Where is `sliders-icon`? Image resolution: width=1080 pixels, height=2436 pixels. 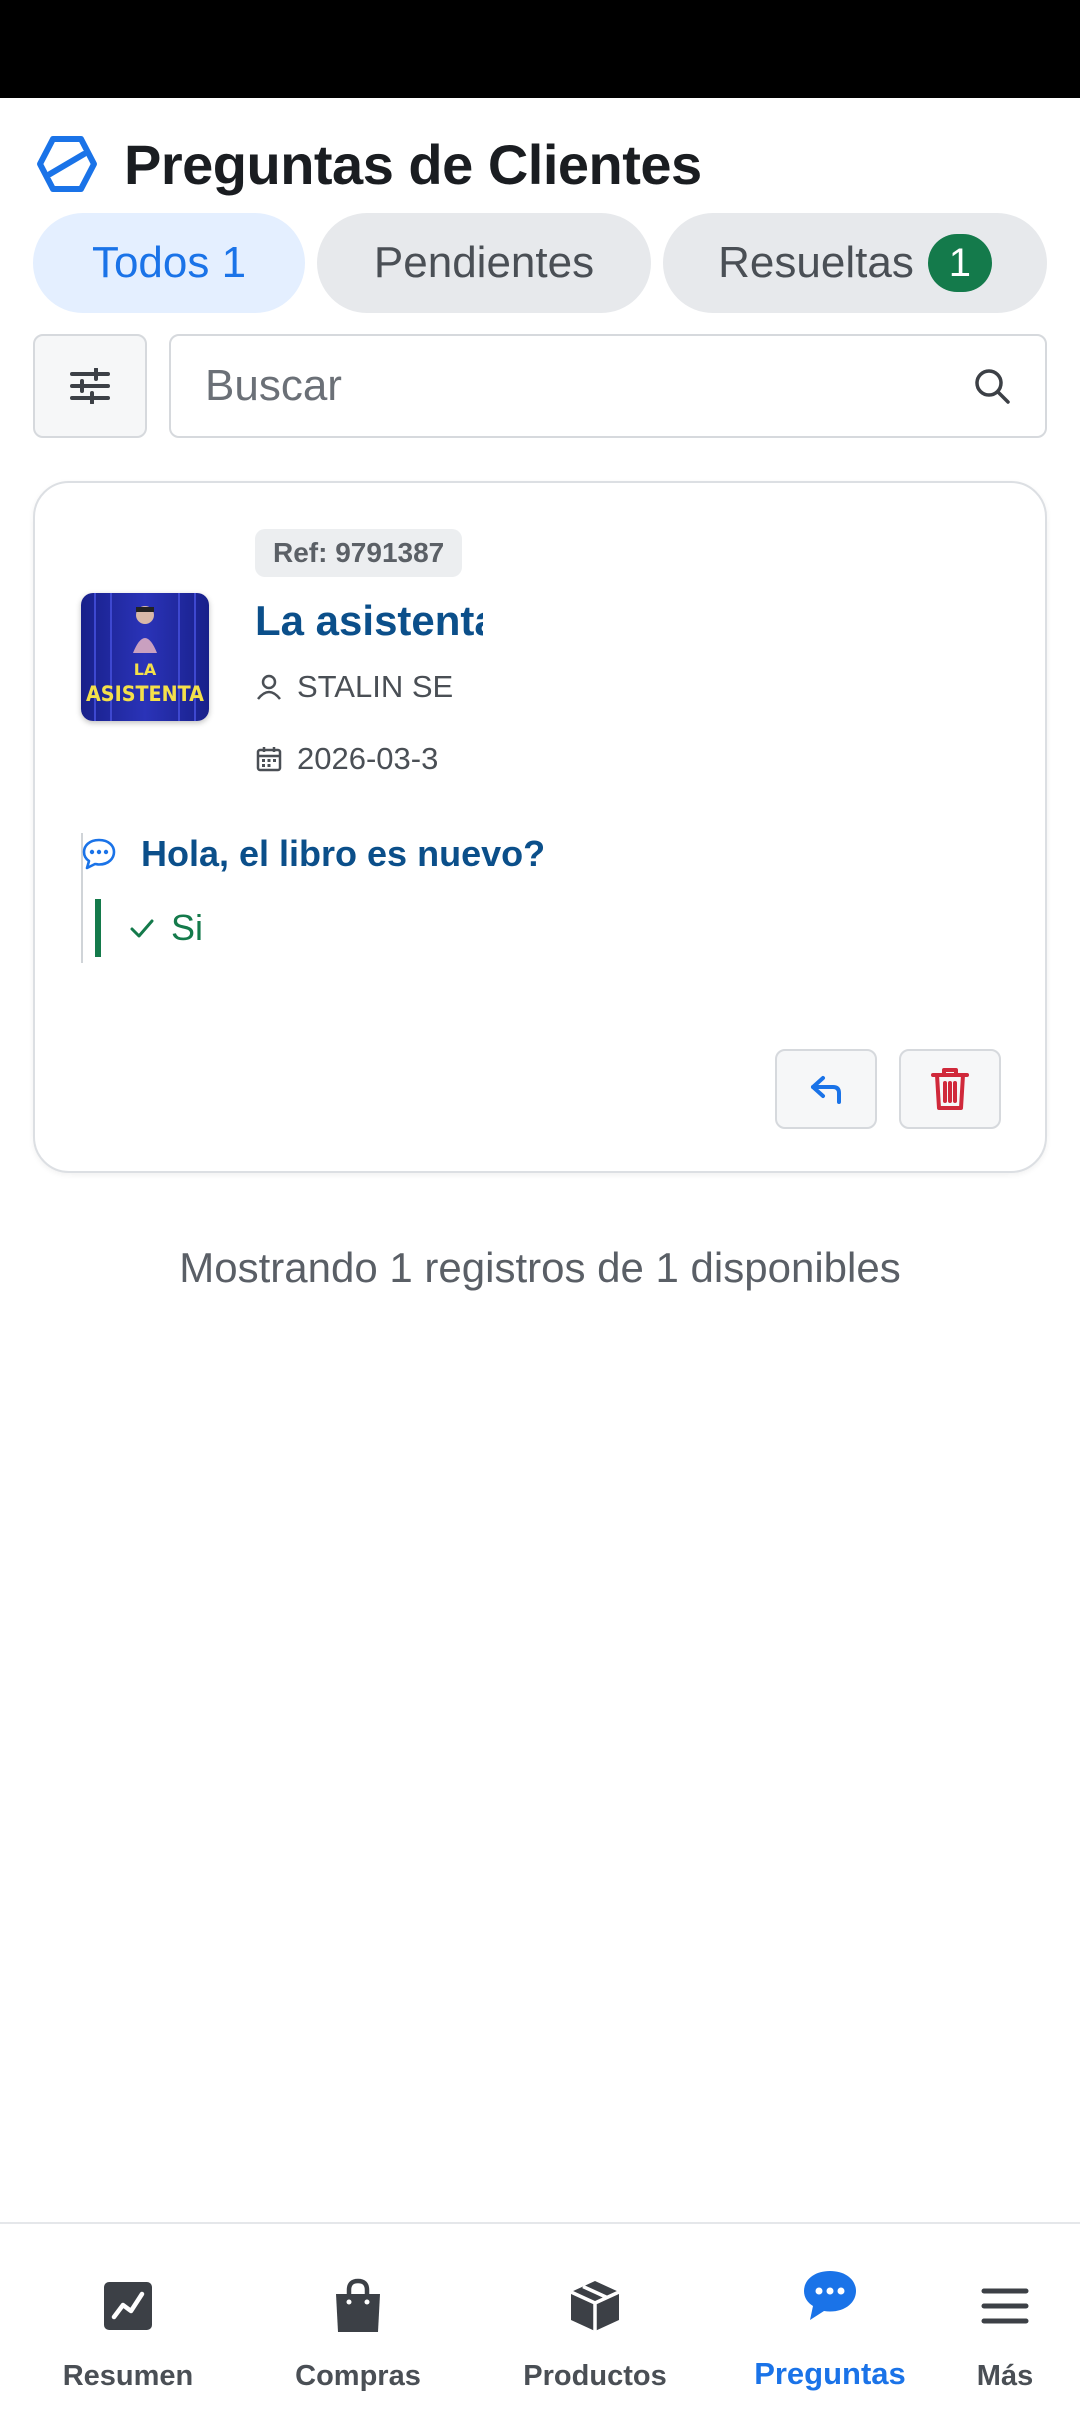
sliders-icon is located at coordinates (90, 386).